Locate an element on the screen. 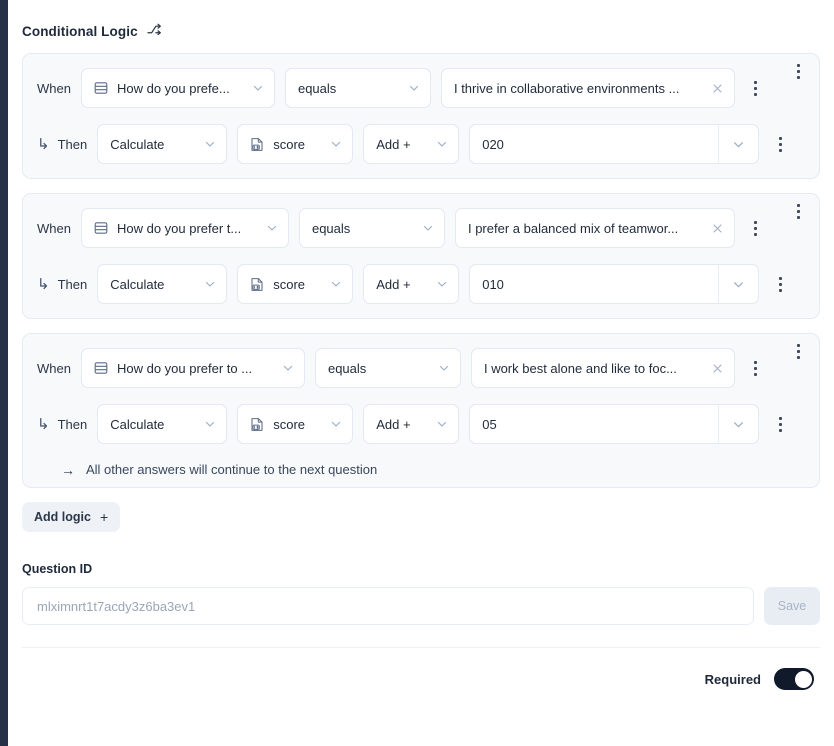 Image resolution: width=834 pixels, height=746 pixels. add-logic-label: Add logic is located at coordinates (62, 517).